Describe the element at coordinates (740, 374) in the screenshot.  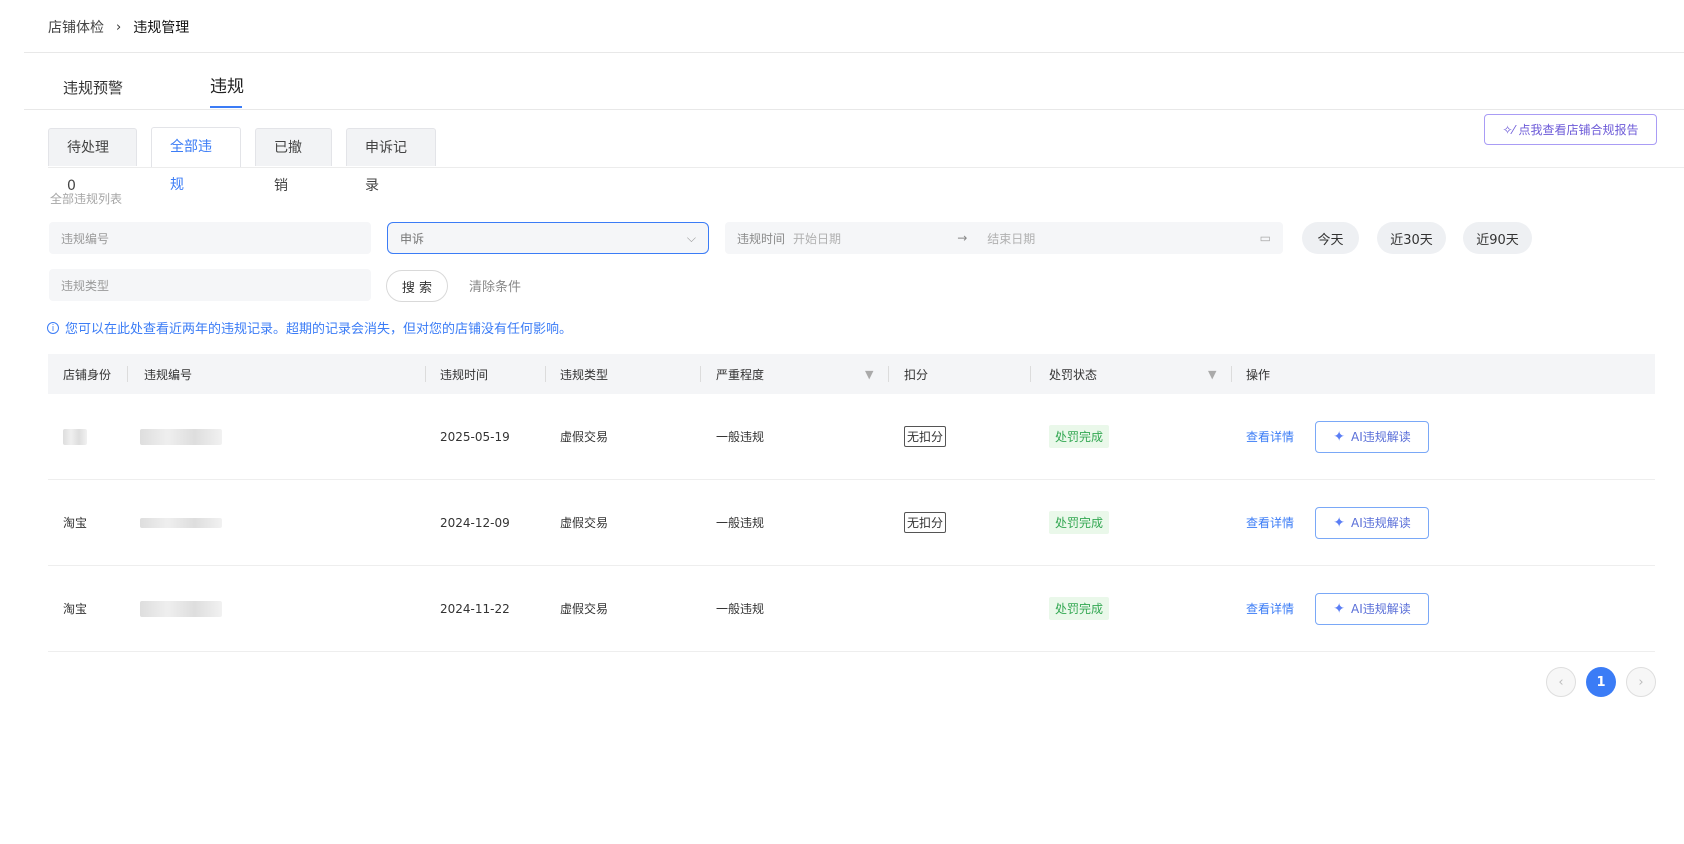
I see `column-header-severity: 严重程度` at that location.